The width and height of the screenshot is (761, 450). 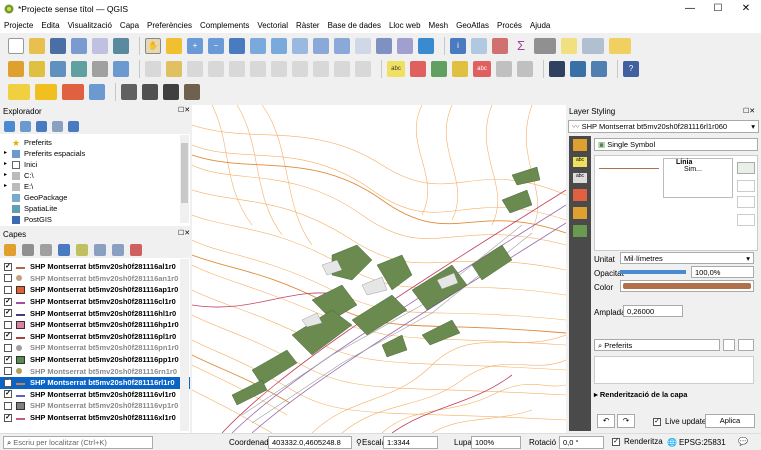 I want to click on menu-capa: Capa, so click(x=129, y=25).